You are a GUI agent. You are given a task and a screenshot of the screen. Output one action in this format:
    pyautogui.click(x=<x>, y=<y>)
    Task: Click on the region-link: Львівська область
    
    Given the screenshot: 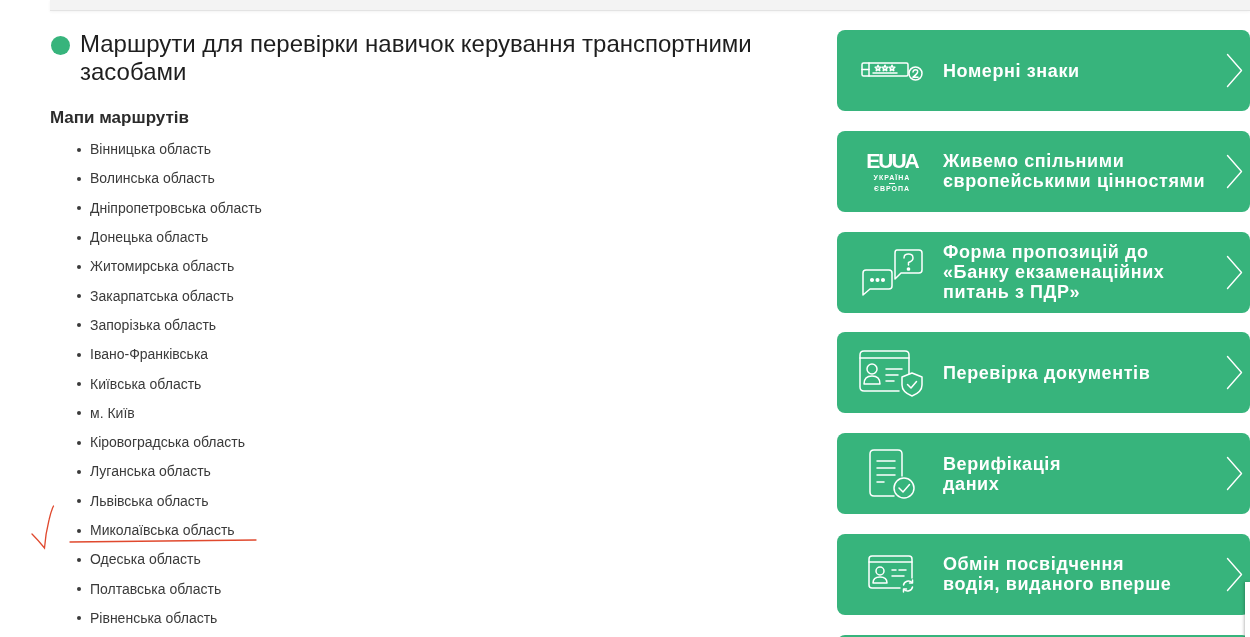 What is the action you would take?
    pyautogui.click(x=149, y=501)
    